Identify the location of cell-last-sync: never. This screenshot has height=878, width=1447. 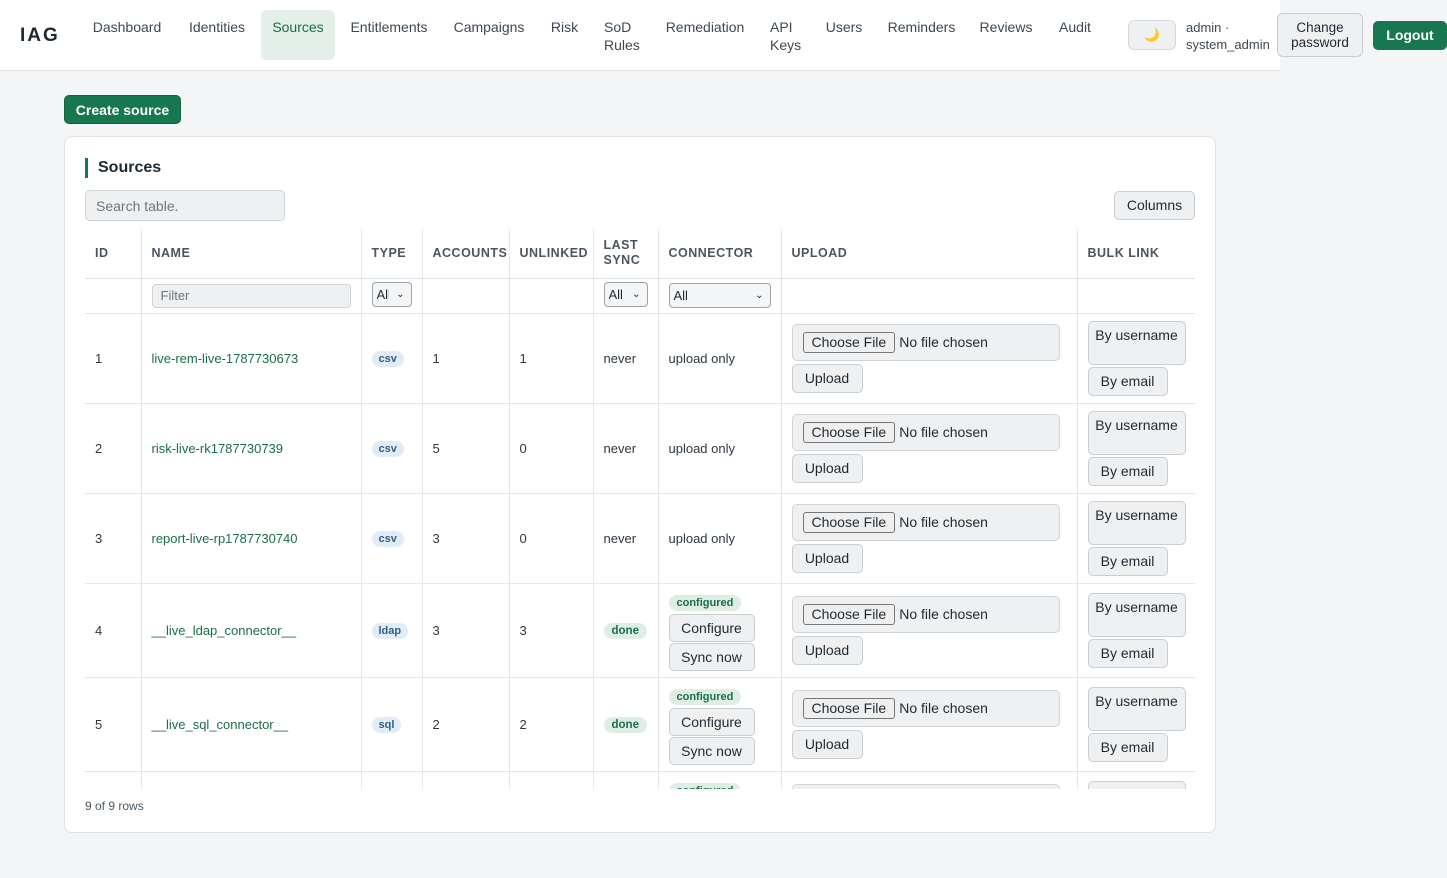
(626, 448).